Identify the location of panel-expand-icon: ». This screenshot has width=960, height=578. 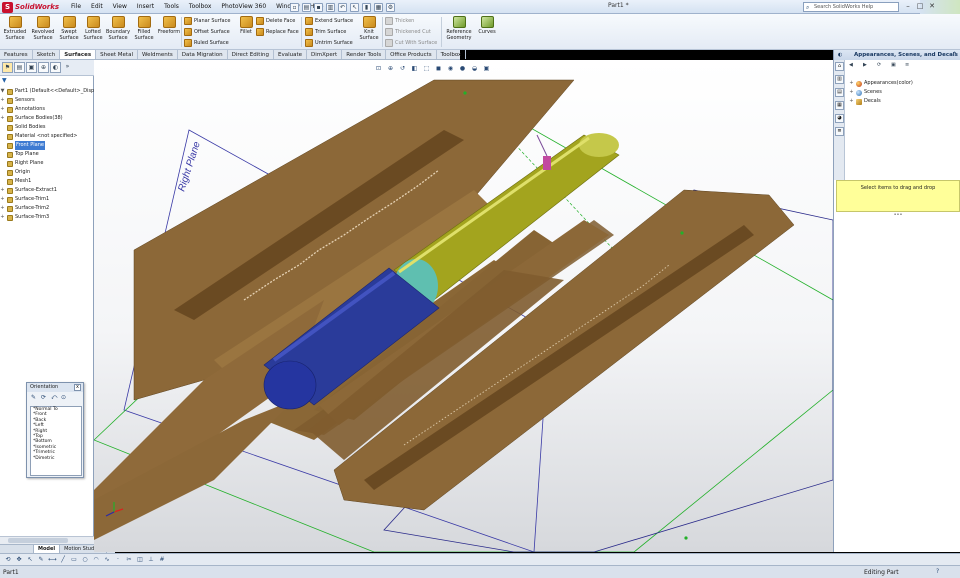
(67, 67).